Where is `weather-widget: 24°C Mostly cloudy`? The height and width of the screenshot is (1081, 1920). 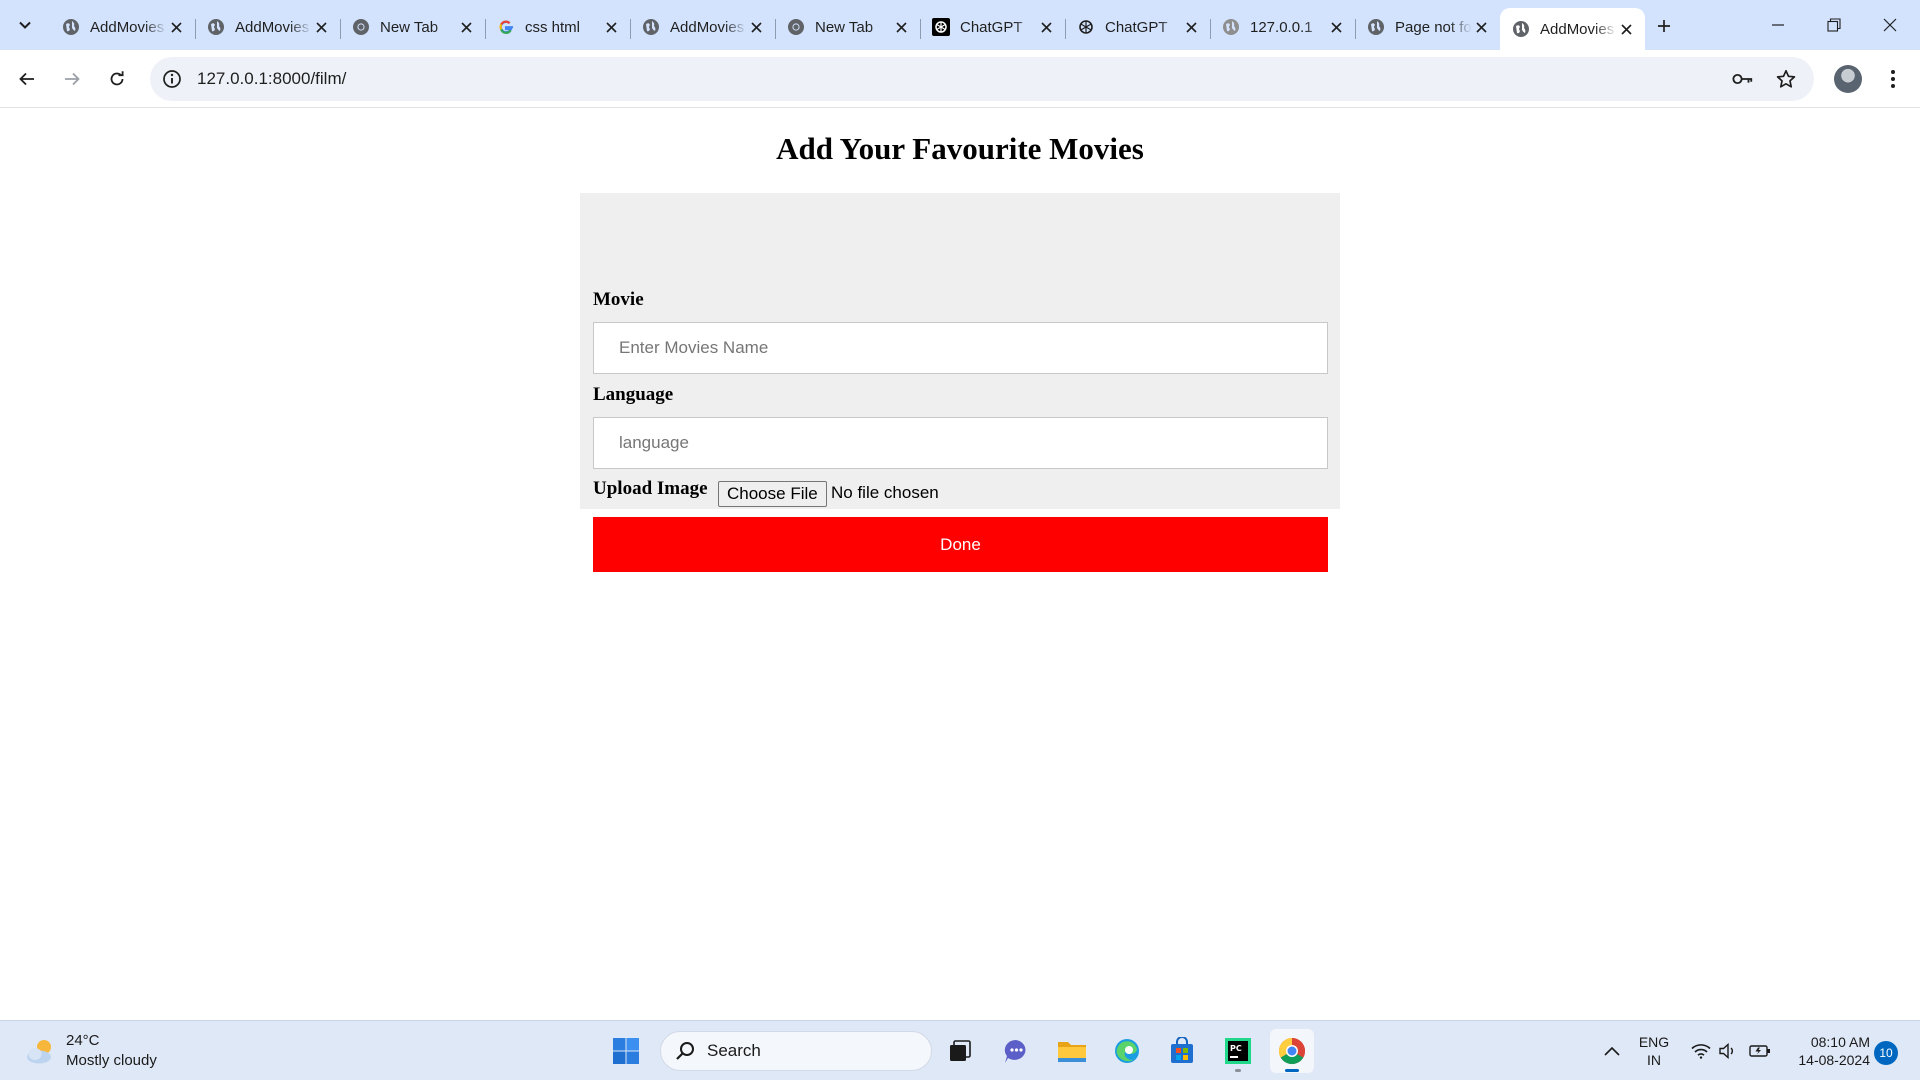
weather-widget: 24°C Mostly cloudy is located at coordinates (90, 1051).